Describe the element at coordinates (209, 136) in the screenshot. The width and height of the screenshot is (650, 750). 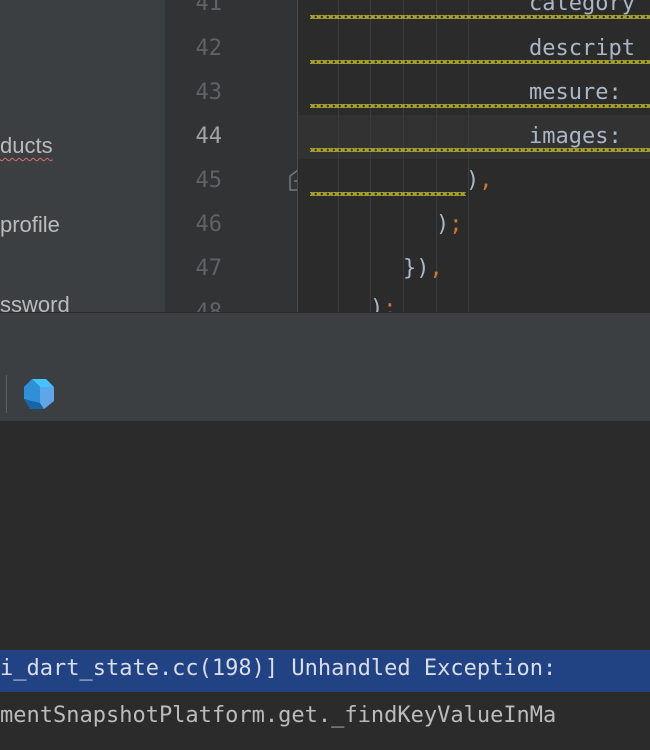
I see `line-number-current: 44` at that location.